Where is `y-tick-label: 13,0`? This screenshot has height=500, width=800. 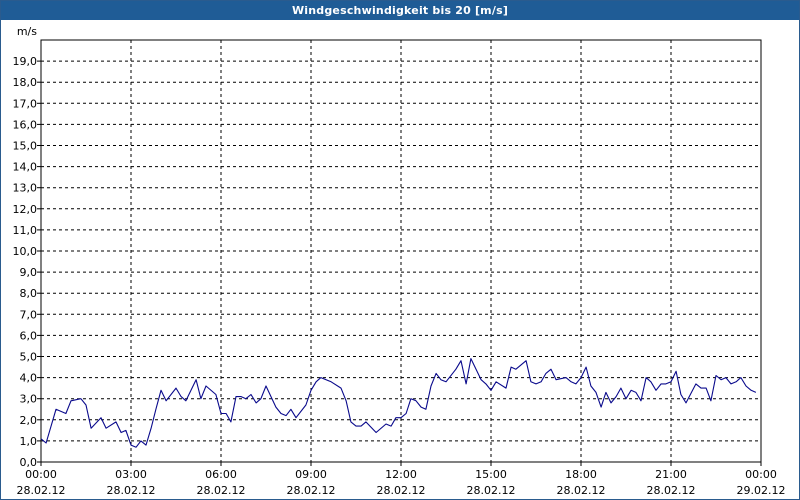 y-tick-label: 13,0 is located at coordinates (25, 188).